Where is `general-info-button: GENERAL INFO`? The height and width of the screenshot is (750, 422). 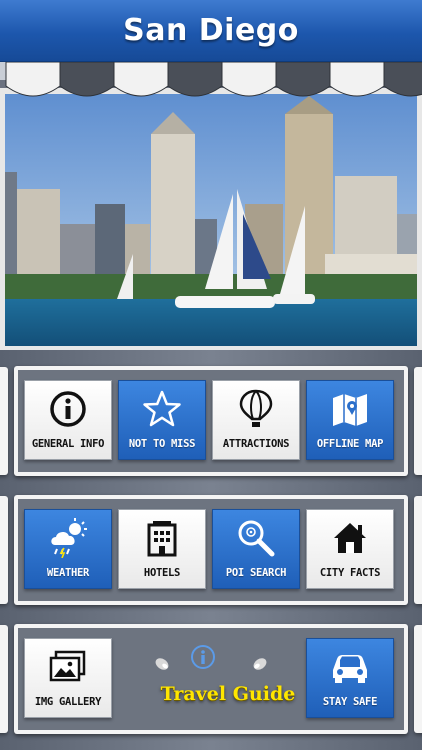
general-info-button: GENERAL INFO is located at coordinates (68, 420).